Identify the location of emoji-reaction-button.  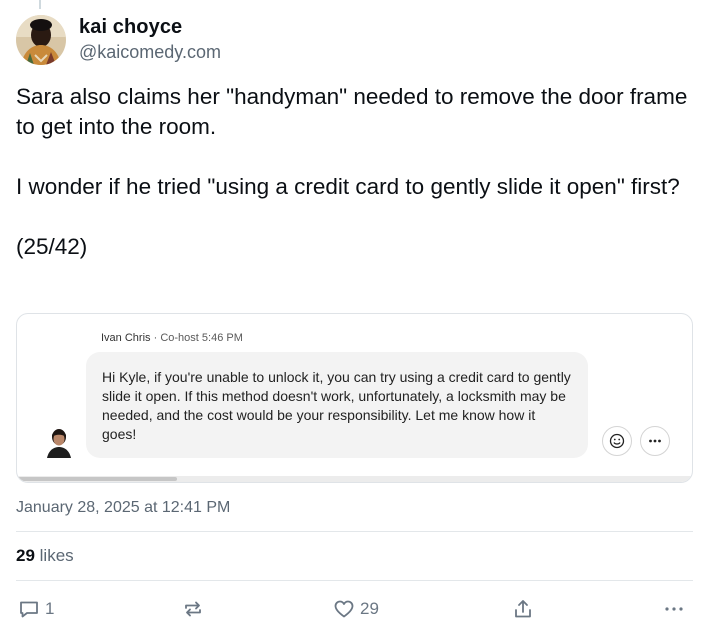
(617, 441).